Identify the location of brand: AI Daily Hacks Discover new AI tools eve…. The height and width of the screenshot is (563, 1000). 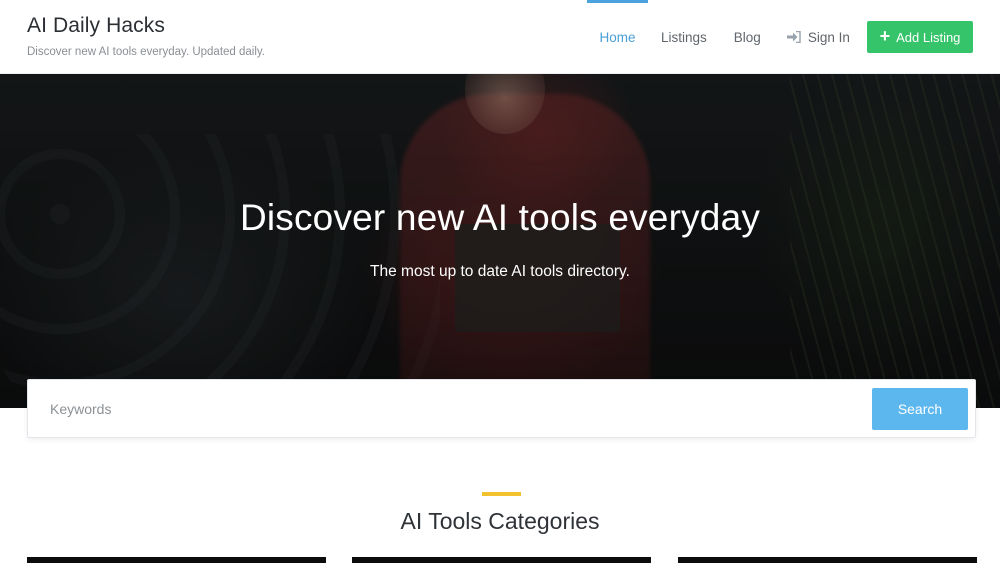
(146, 36).